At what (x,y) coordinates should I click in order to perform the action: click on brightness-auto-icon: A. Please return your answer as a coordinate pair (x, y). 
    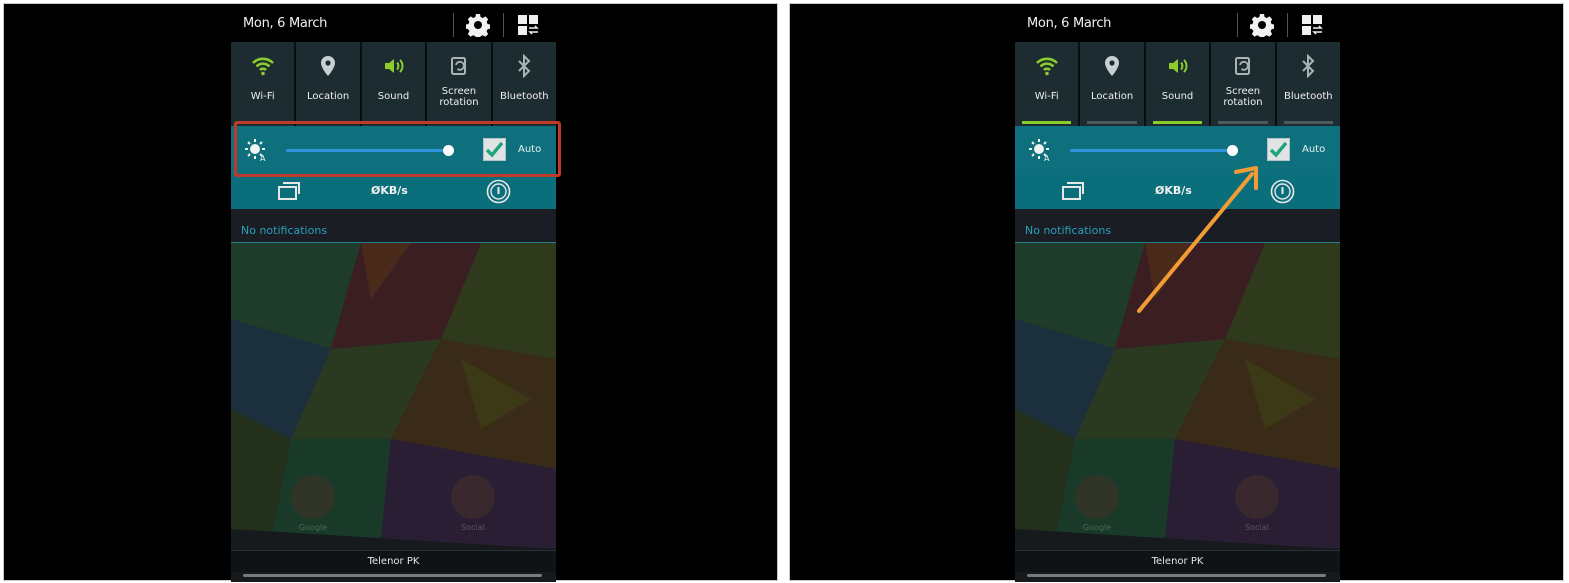
    Looking at the image, I should click on (1039, 150).